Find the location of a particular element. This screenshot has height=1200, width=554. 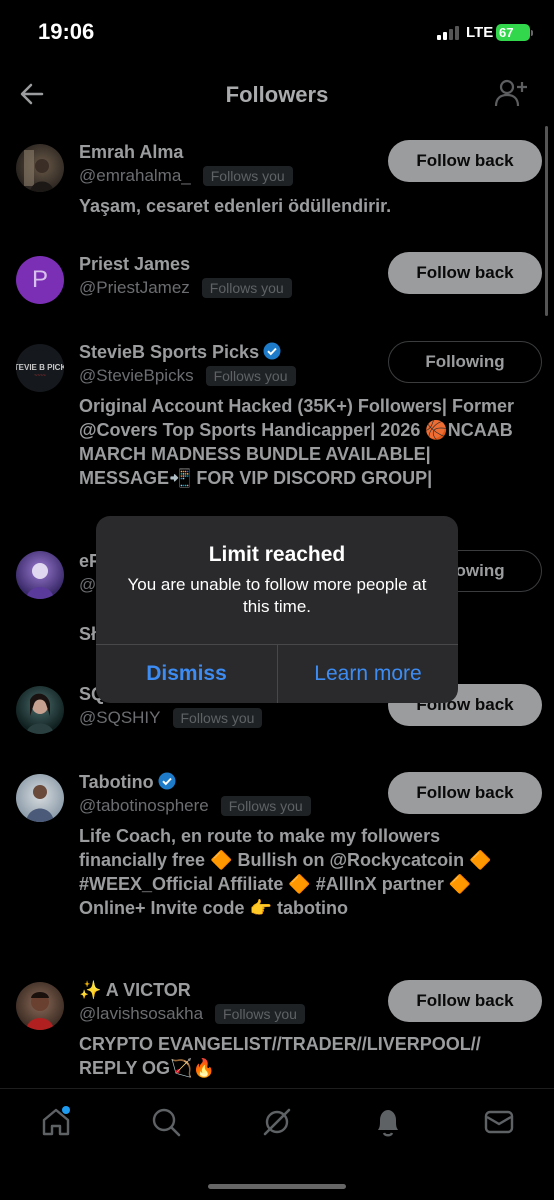

svg-text: STEVIE B PICKS is located at coordinates (40, 367).